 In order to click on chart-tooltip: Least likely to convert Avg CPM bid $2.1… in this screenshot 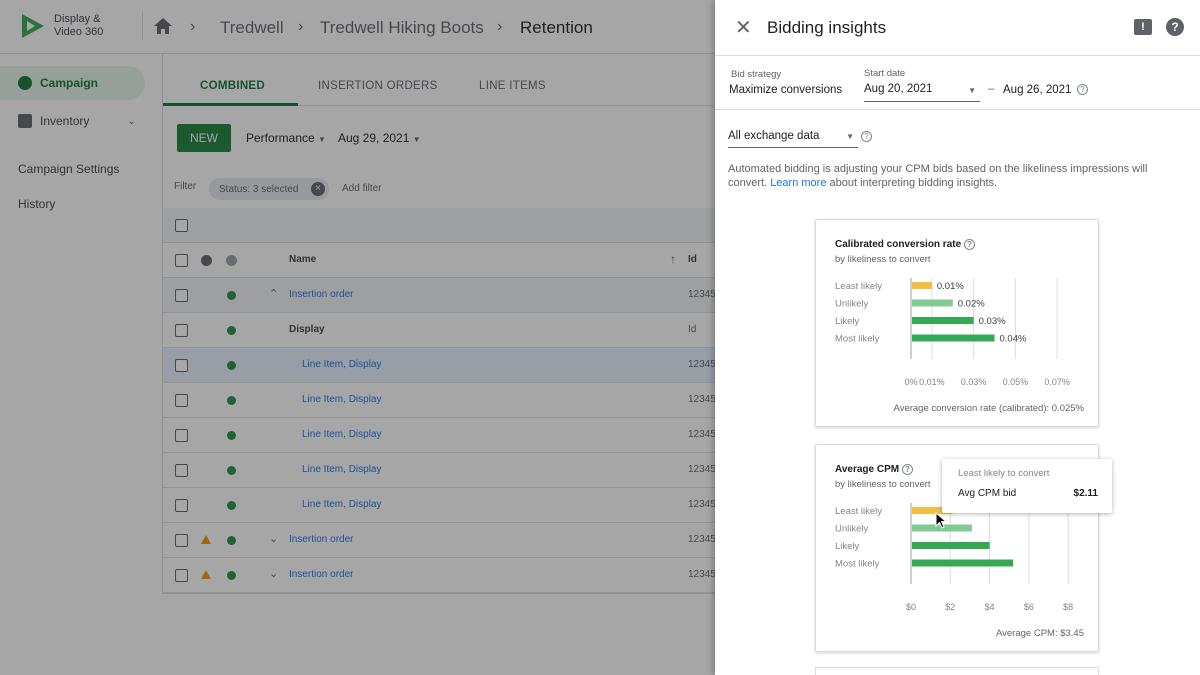, I will do `click(1027, 486)`.